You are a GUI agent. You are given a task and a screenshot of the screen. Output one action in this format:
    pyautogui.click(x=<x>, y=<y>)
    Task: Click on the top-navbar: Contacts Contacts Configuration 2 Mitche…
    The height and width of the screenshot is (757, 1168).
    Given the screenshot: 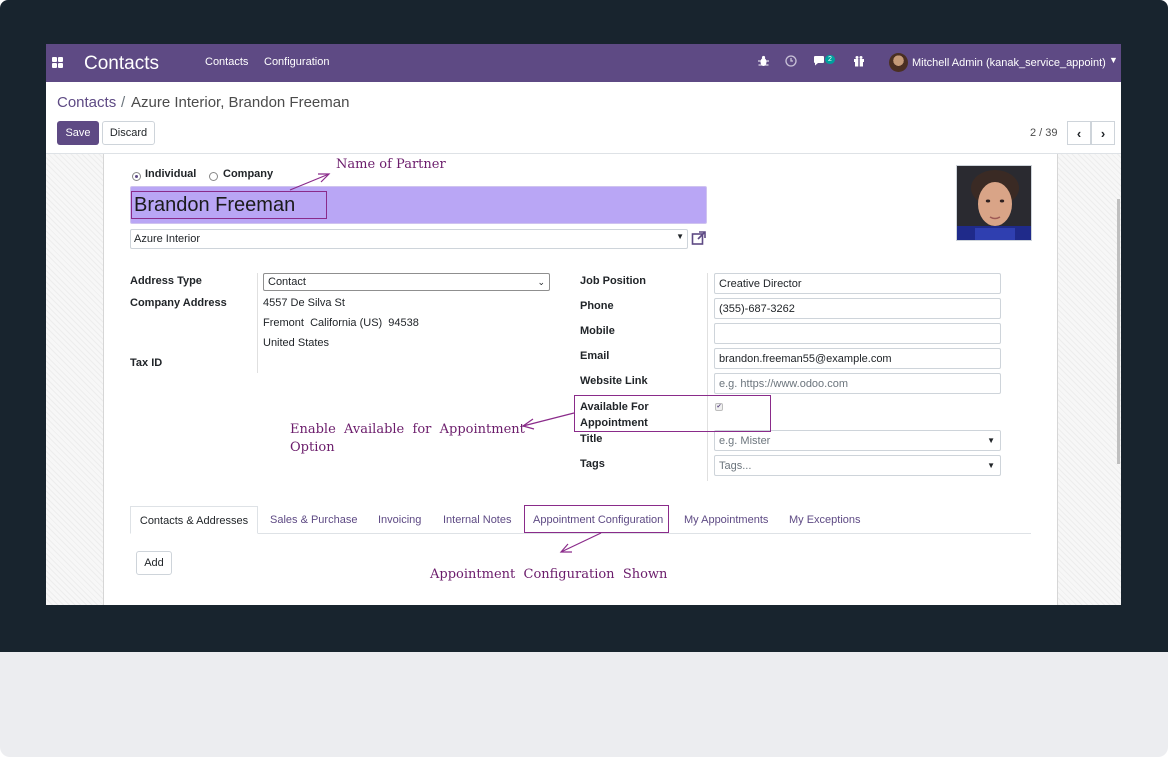 What is the action you would take?
    pyautogui.click(x=583, y=63)
    